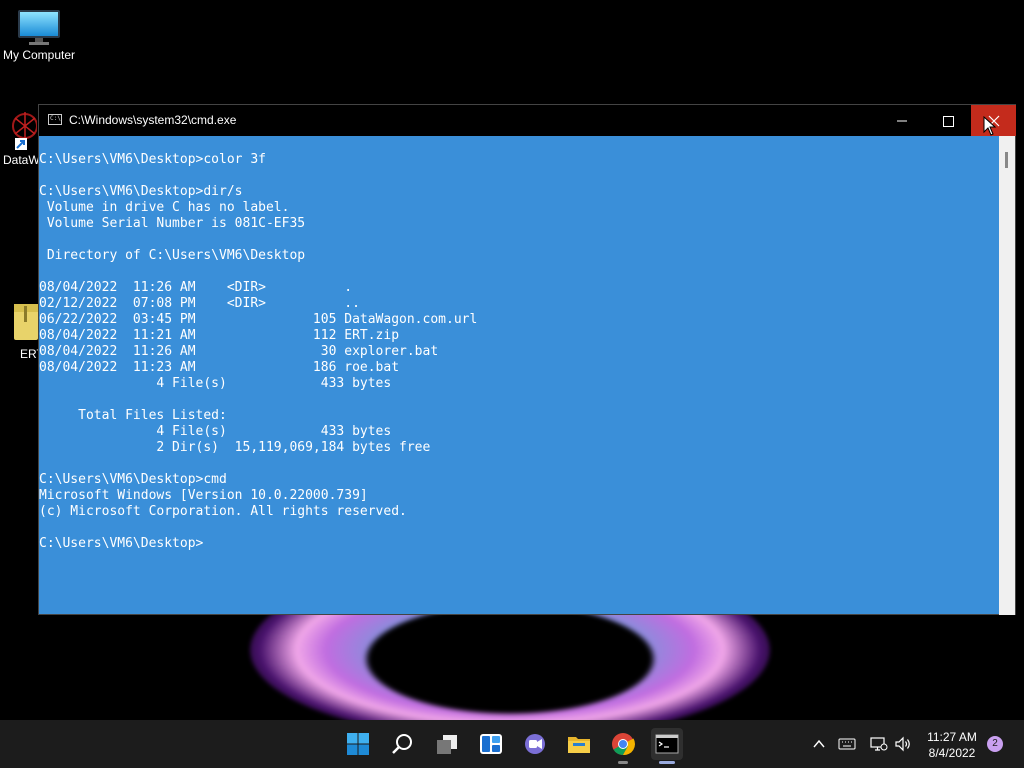 Image resolution: width=1024 pixels, height=768 pixels. What do you see at coordinates (623, 762) in the screenshot?
I see `running-indicator` at bounding box center [623, 762].